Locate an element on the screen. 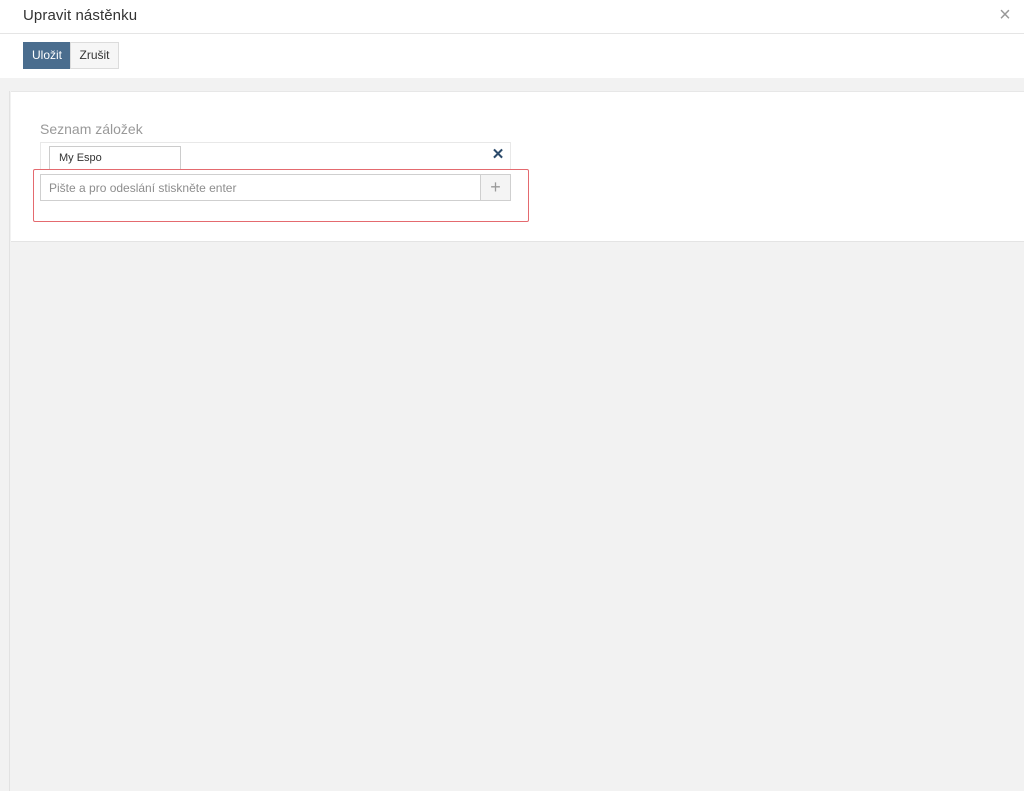 The image size is (1024, 791). toolbar: Uložit Zrušit is located at coordinates (512, 56).